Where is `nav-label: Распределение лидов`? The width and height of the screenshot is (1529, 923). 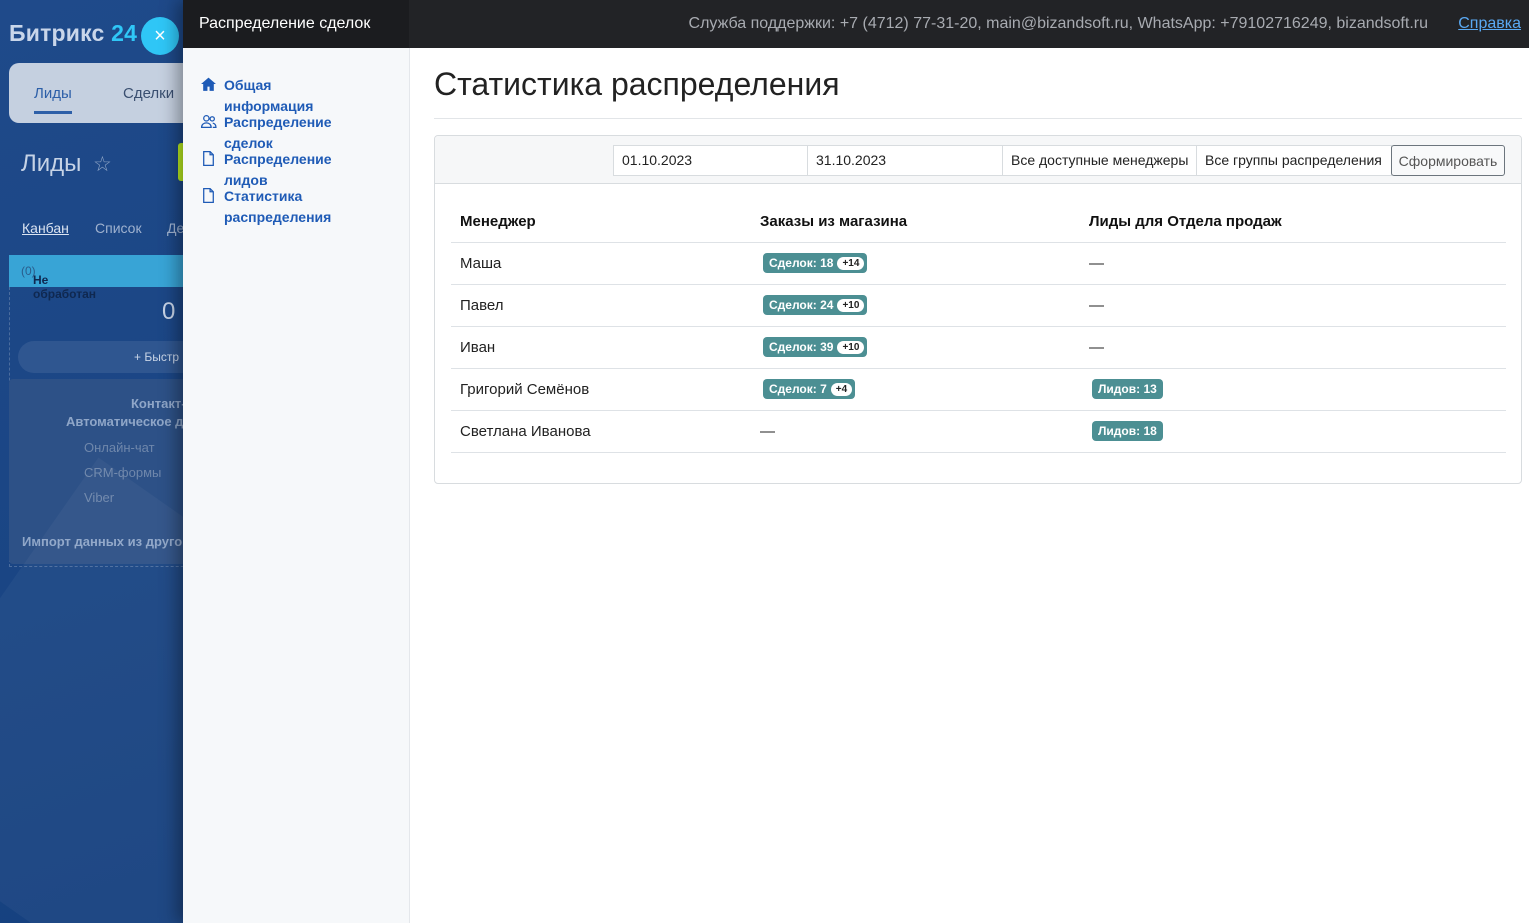 nav-label: Распределение лидов is located at coordinates (278, 169).